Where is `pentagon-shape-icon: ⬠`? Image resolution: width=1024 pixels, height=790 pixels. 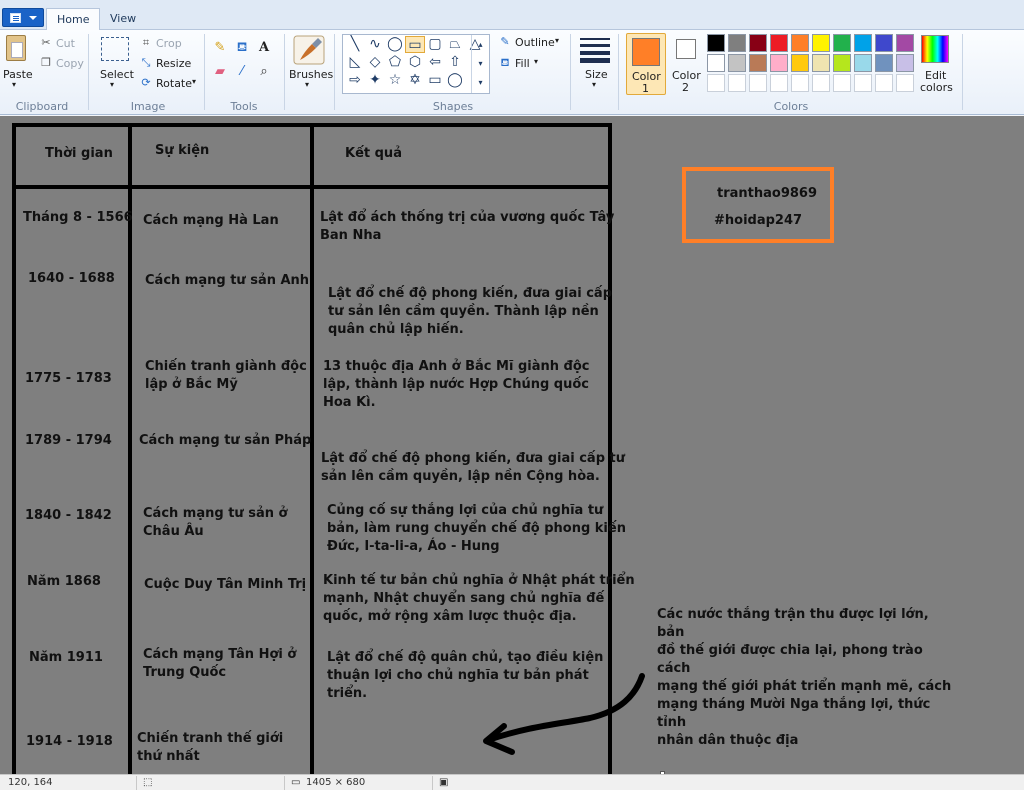 pentagon-shape-icon: ⬠ is located at coordinates (395, 62).